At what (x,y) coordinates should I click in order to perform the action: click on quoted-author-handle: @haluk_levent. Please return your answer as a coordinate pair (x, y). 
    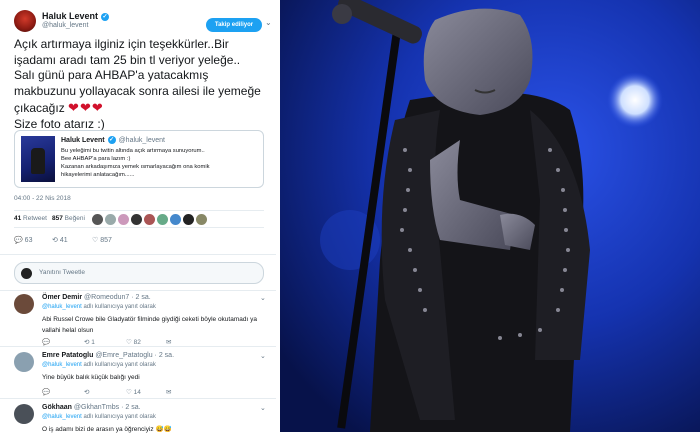
    Looking at the image, I should click on (141, 140).